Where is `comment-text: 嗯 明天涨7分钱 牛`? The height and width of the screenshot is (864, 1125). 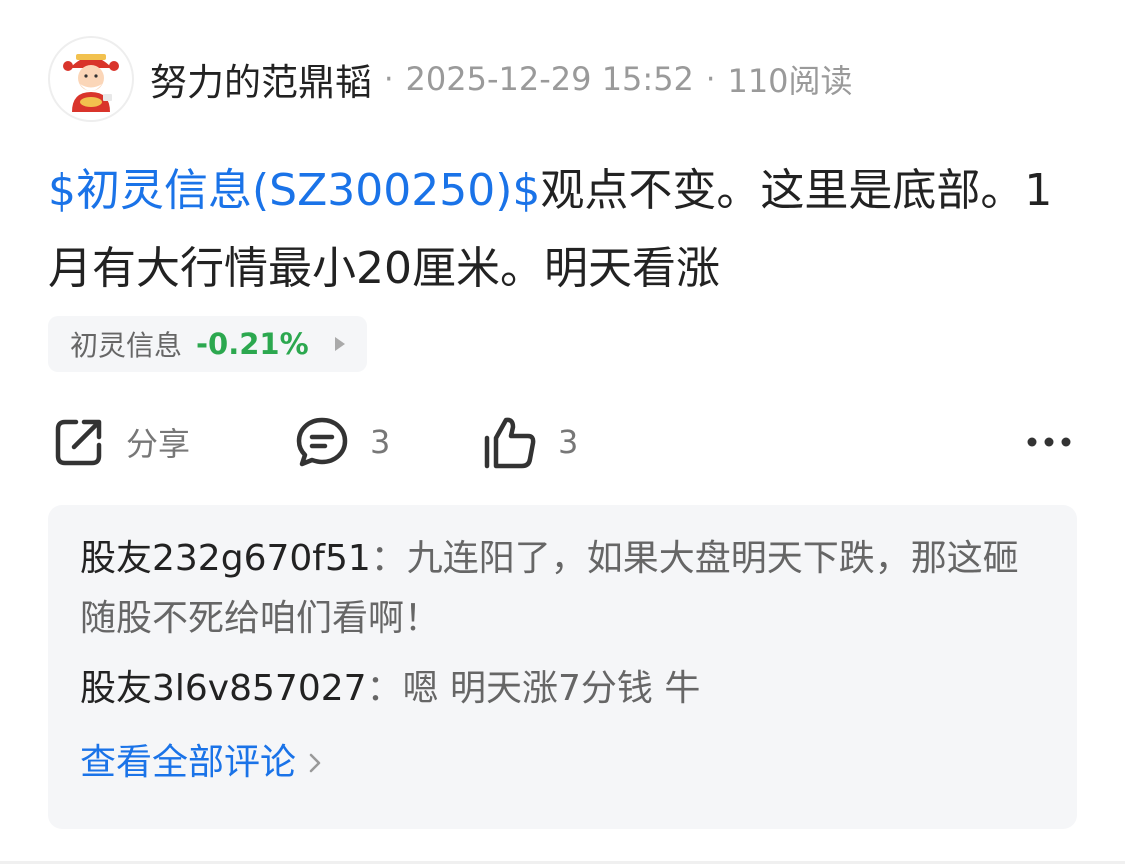
comment-text: 嗯 明天涨7分钱 牛 is located at coordinates (551, 688).